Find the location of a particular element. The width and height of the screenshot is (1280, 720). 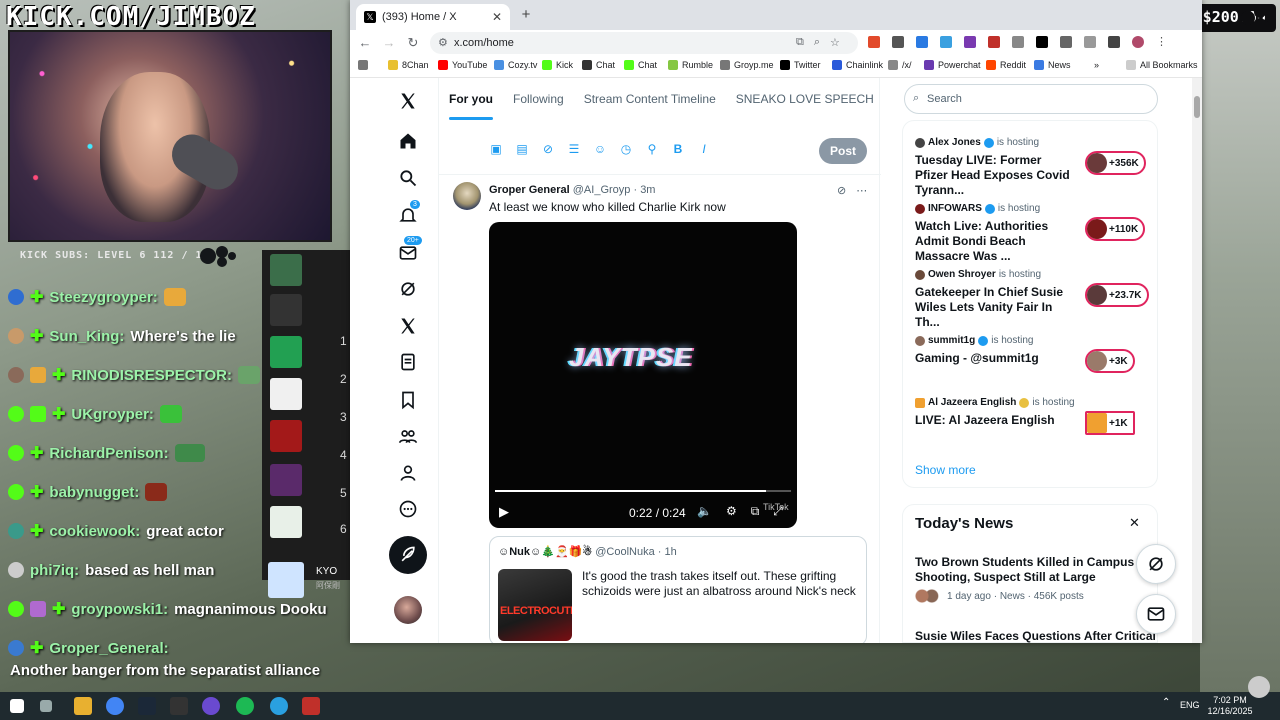

compose-post-button is located at coordinates (408, 555).